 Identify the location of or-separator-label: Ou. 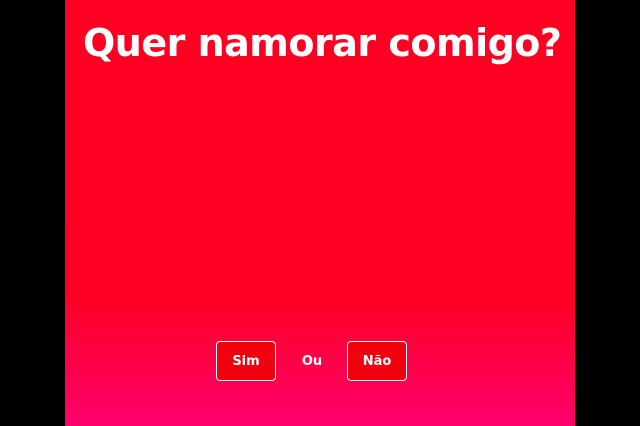
(312, 361).